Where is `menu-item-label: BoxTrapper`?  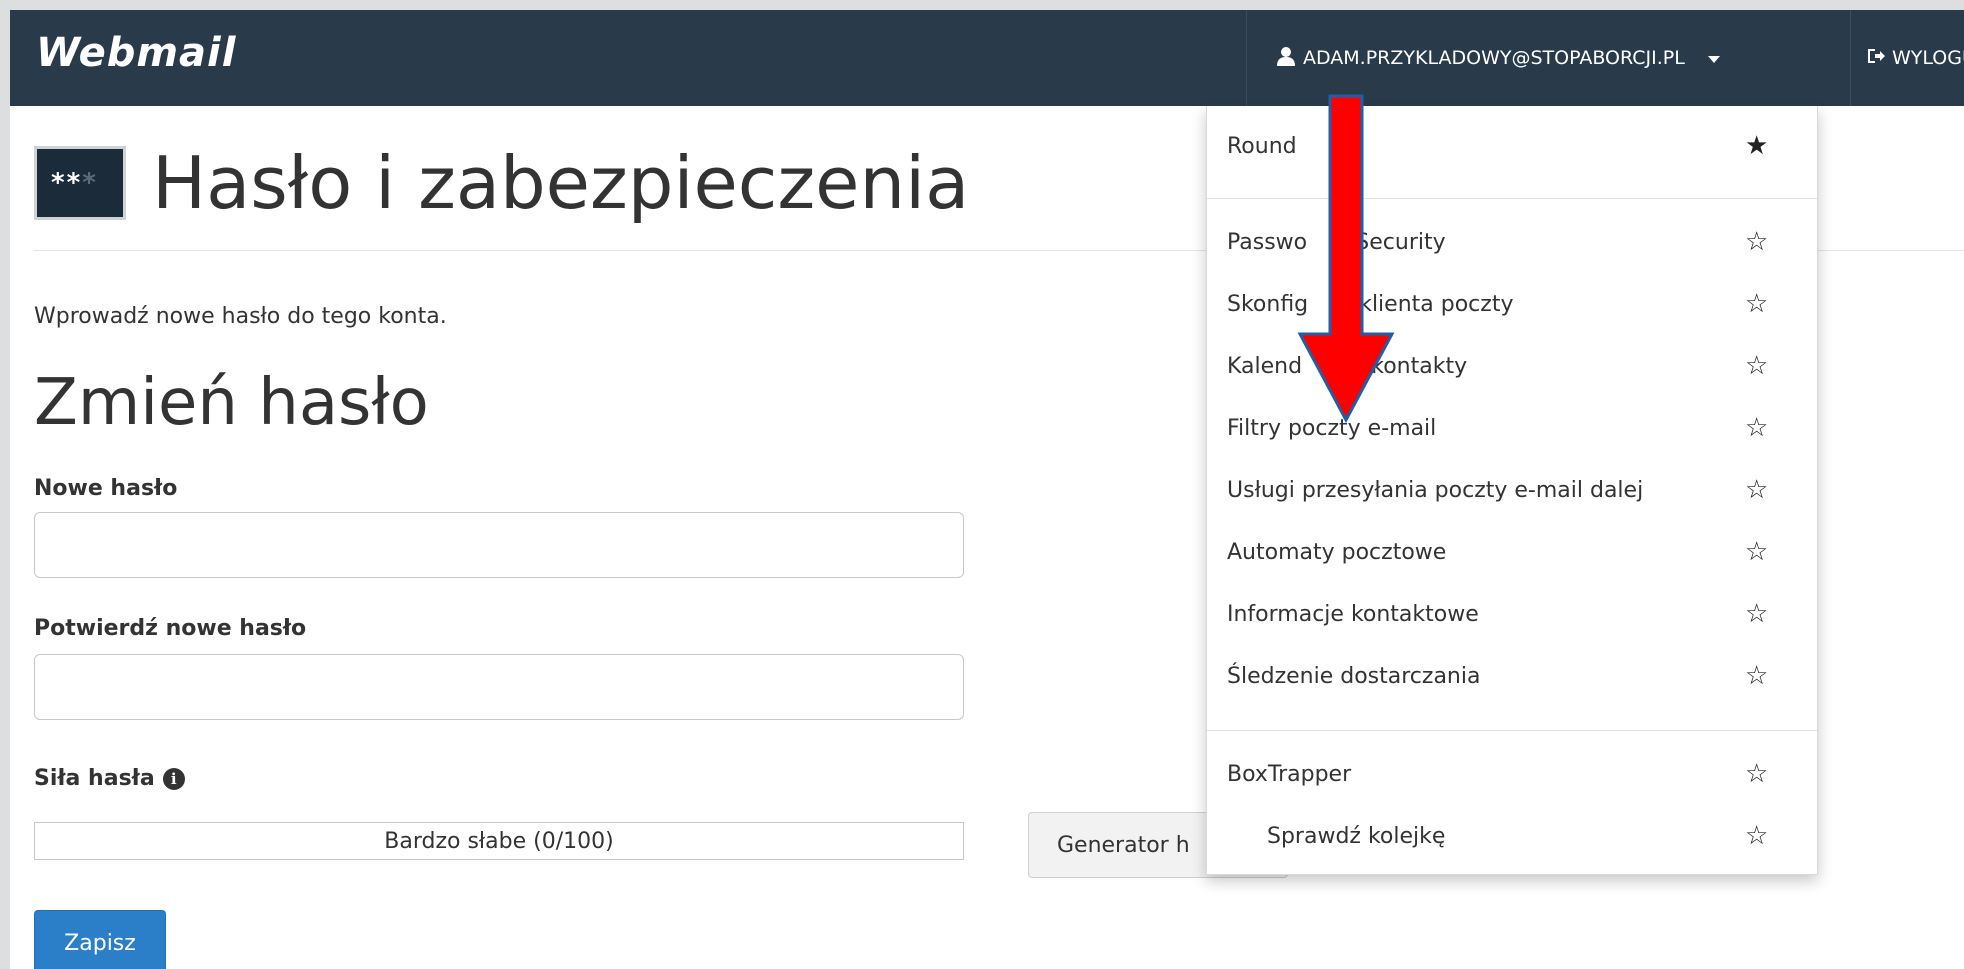 menu-item-label: BoxTrapper is located at coordinates (1289, 774).